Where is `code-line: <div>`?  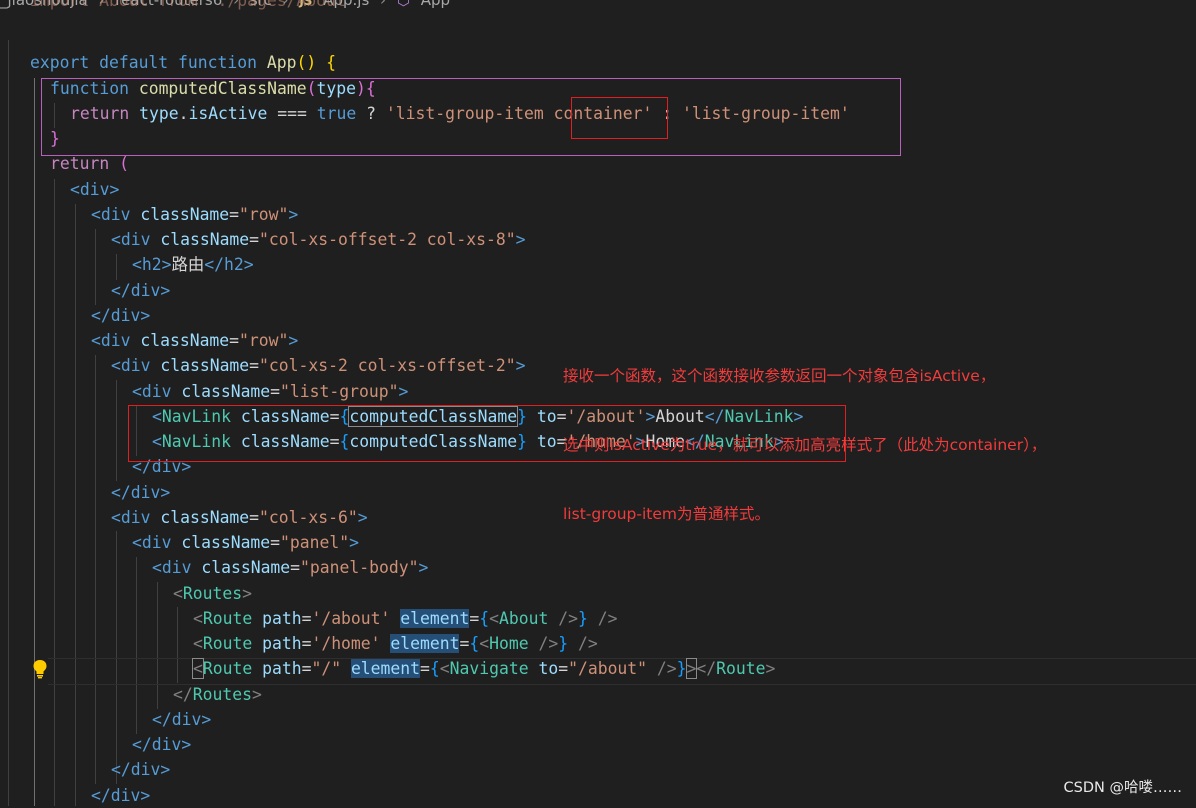
code-line: <div> is located at coordinates (94, 189).